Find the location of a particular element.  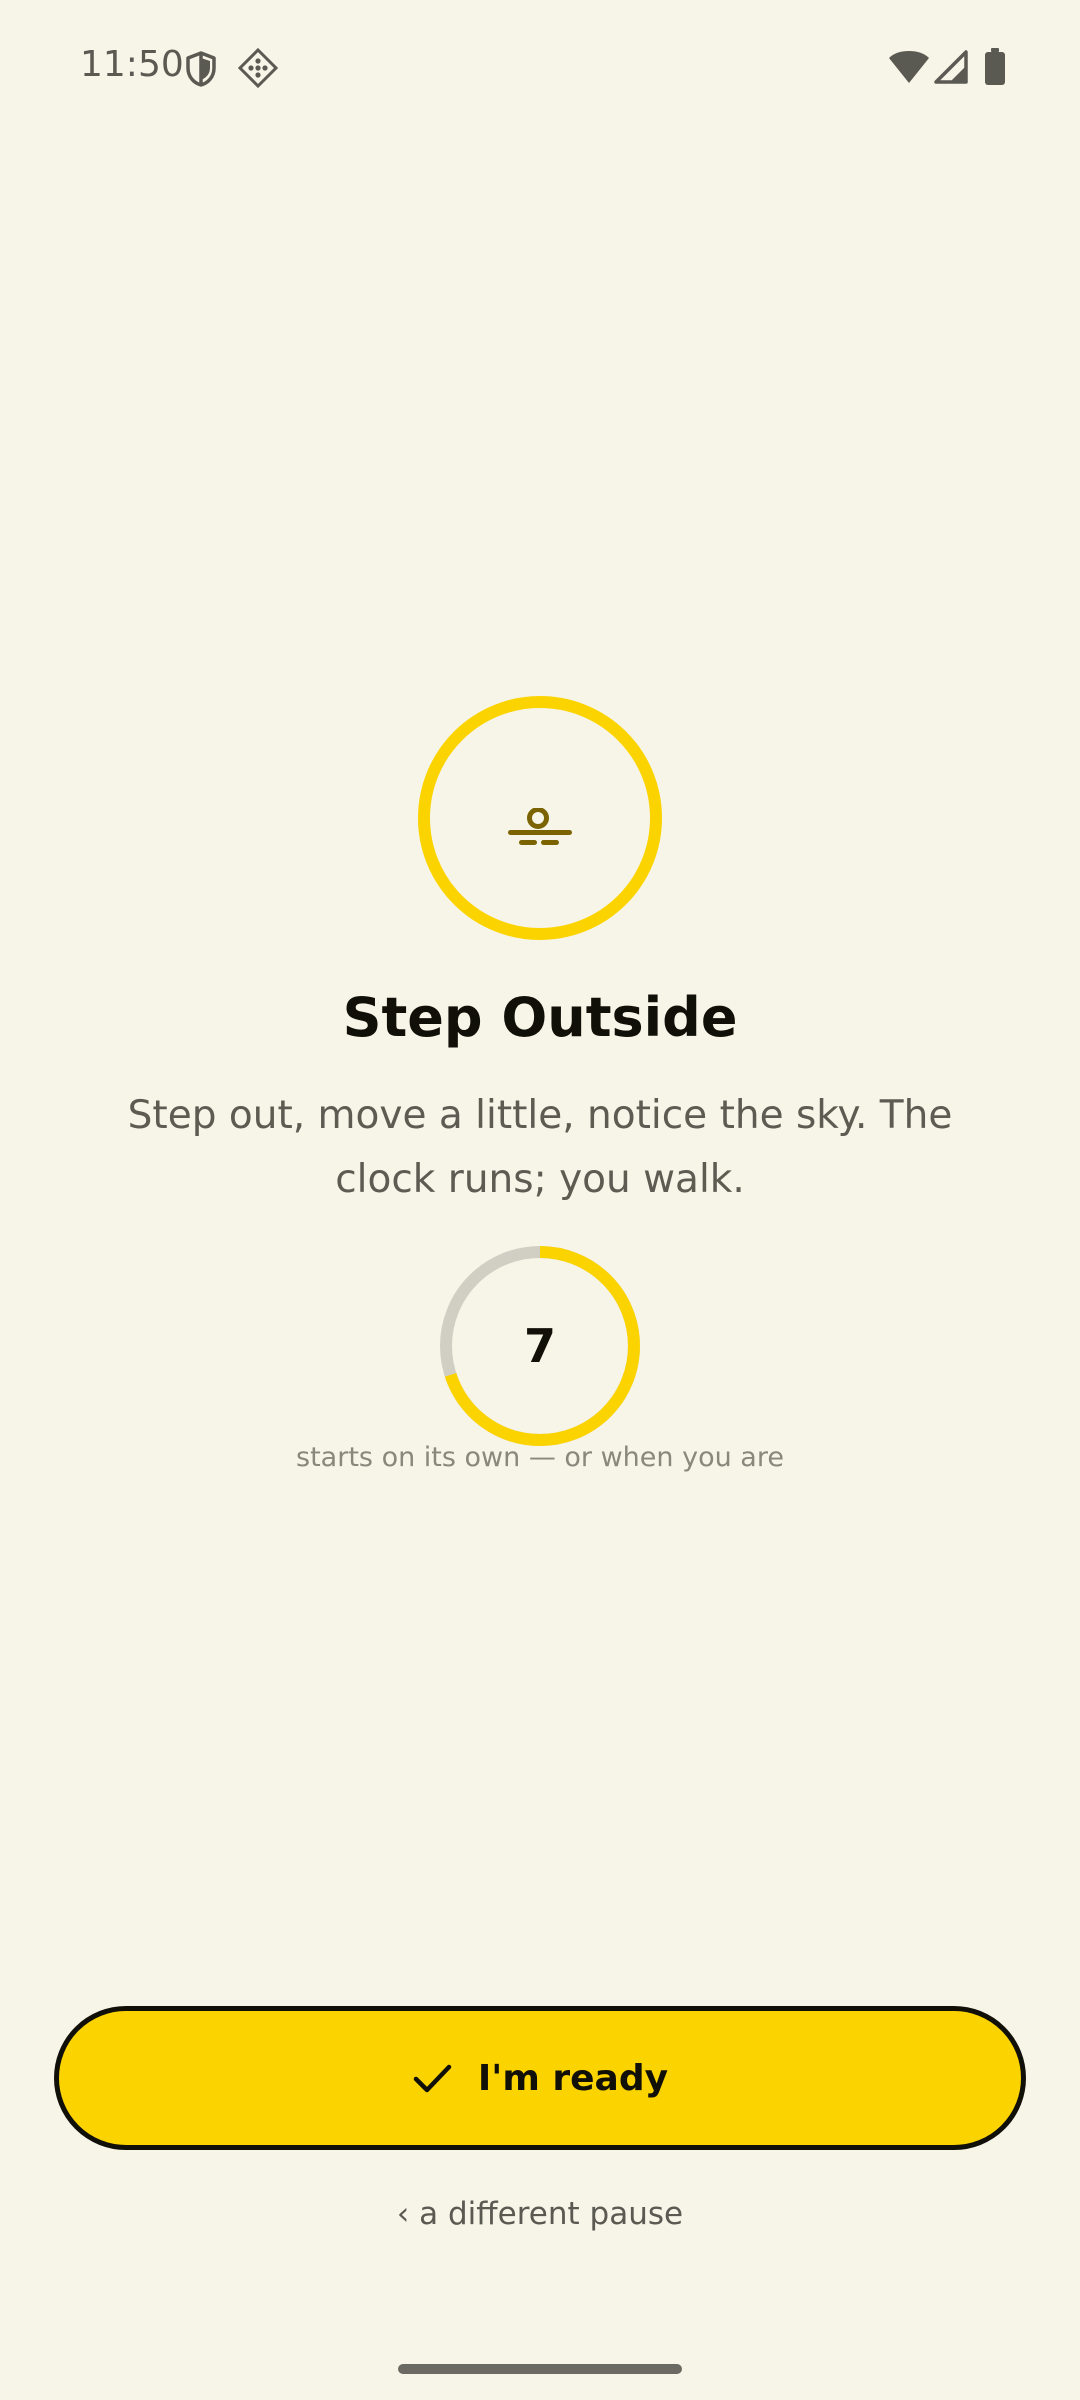

countdown-number: 7 is located at coordinates (539, 1346).